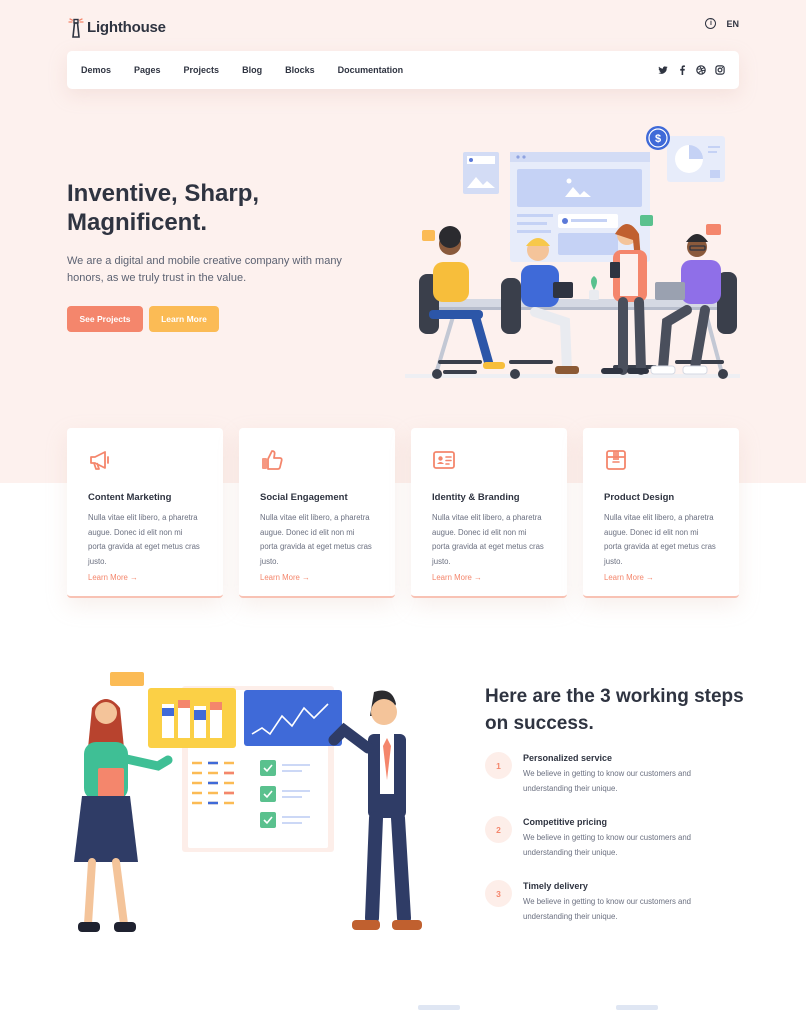 The width and height of the screenshot is (806, 1010). Describe the element at coordinates (639, 497) in the screenshot. I see `card-title: Product Design` at that location.